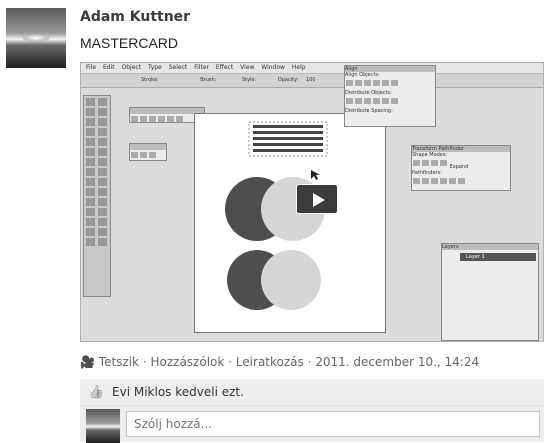  I want to click on menu-item-type: Type, so click(154, 67).